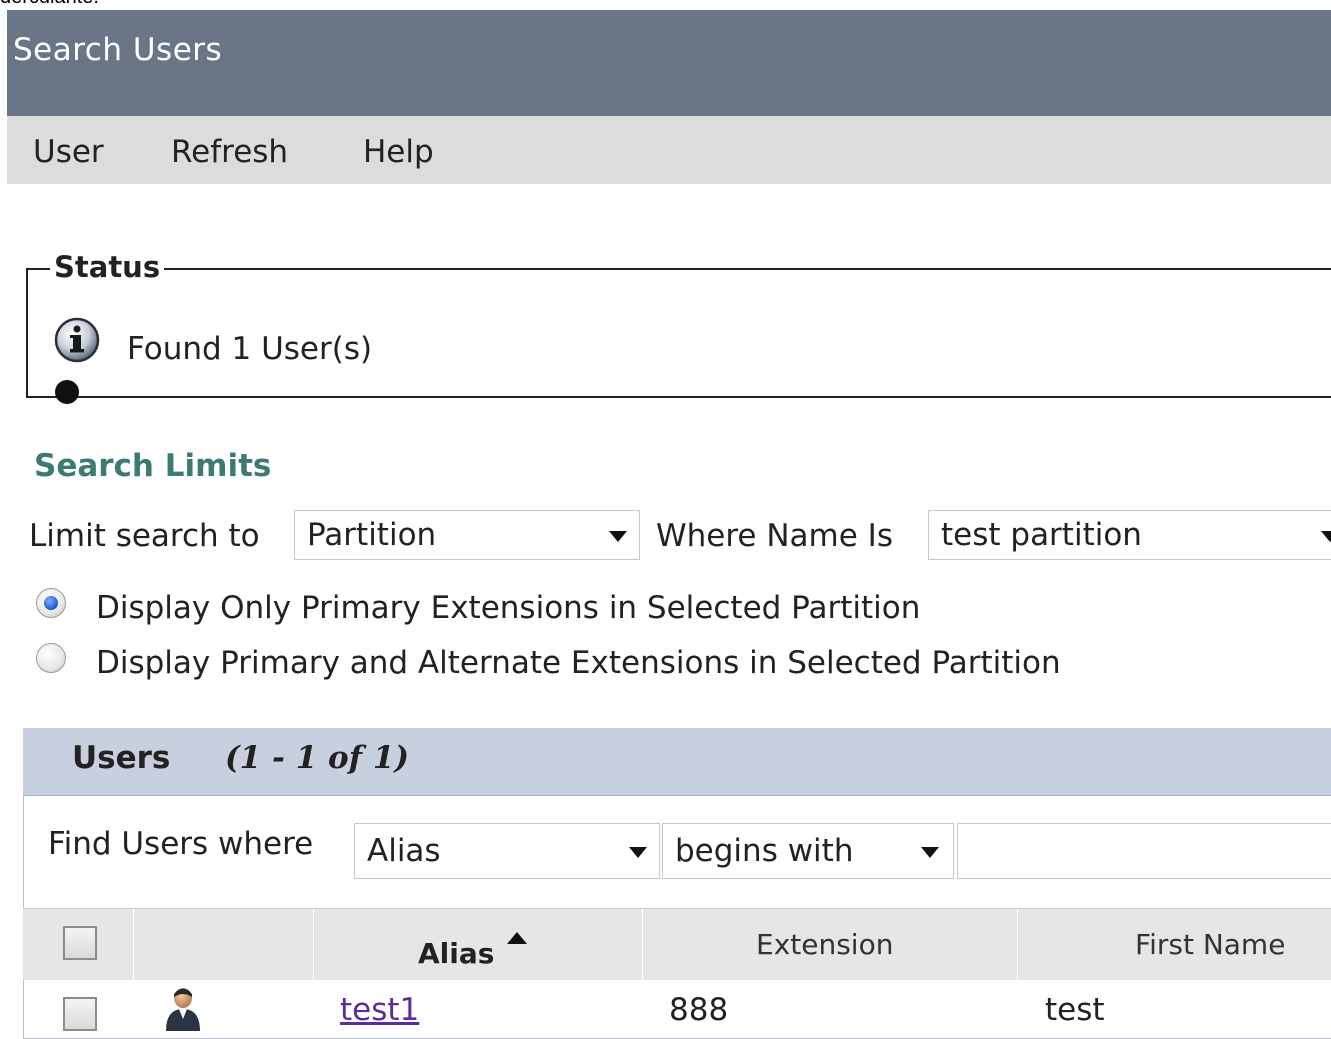  What do you see at coordinates (404, 851) in the screenshot?
I see `find-field-value: Alias` at bounding box center [404, 851].